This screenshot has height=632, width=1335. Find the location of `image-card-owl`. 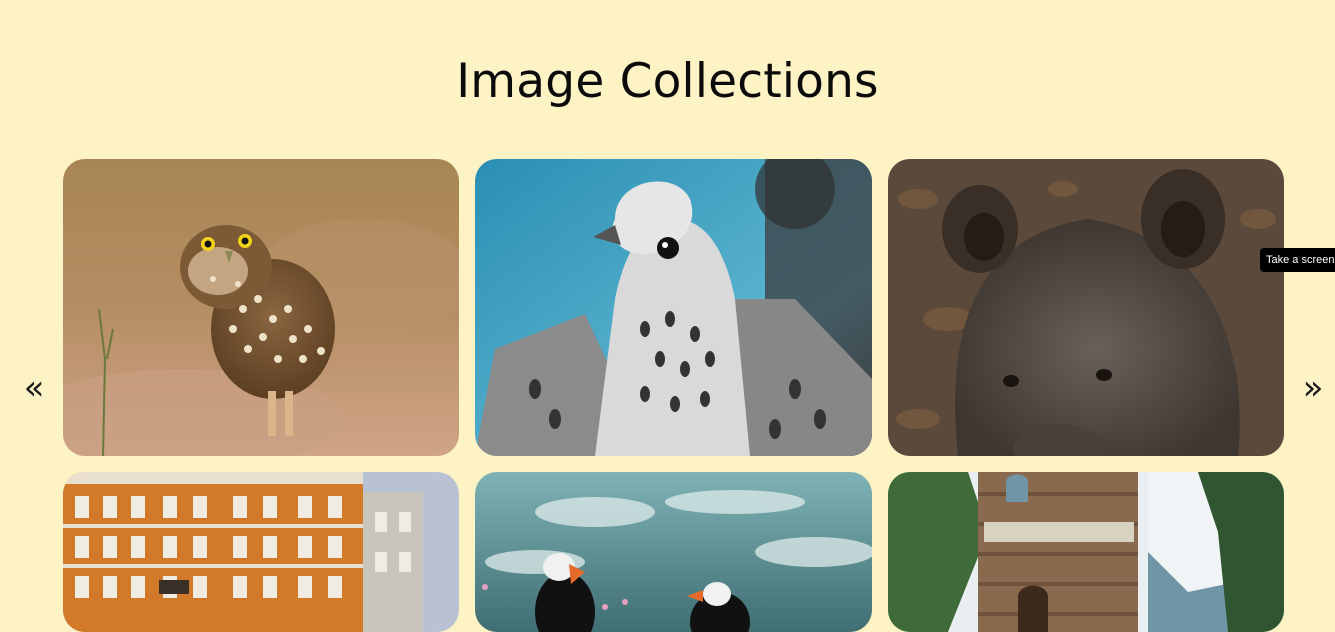

image-card-owl is located at coordinates (261, 307).